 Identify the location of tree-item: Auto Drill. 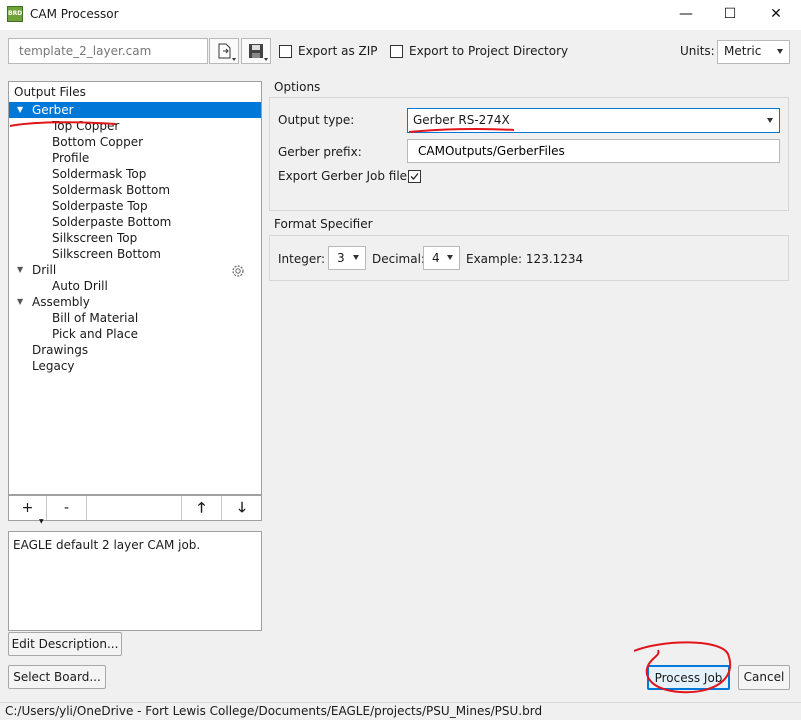
(135, 286).